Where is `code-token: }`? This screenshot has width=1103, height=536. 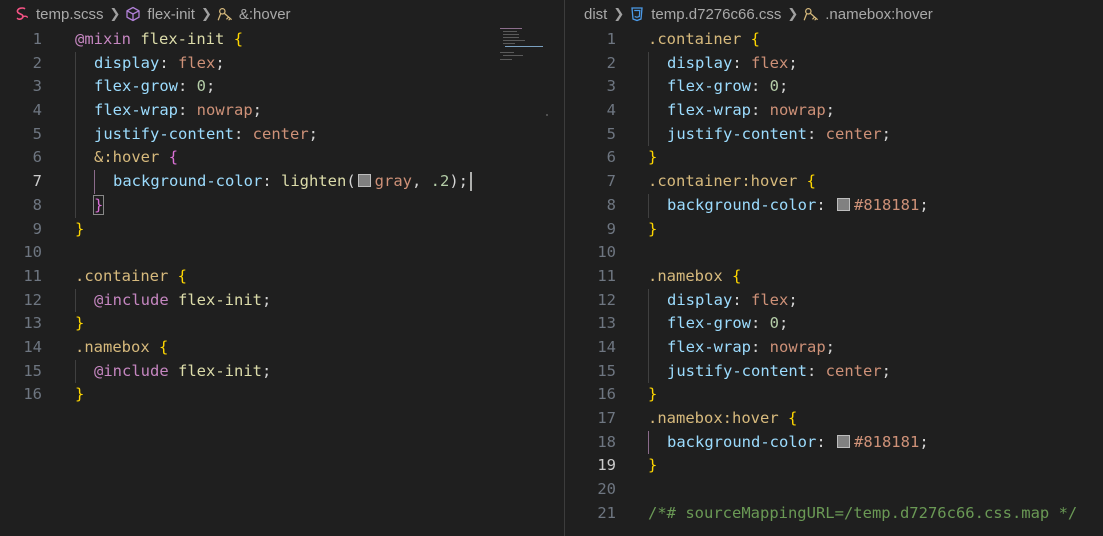
code-token: } is located at coordinates (80, 323).